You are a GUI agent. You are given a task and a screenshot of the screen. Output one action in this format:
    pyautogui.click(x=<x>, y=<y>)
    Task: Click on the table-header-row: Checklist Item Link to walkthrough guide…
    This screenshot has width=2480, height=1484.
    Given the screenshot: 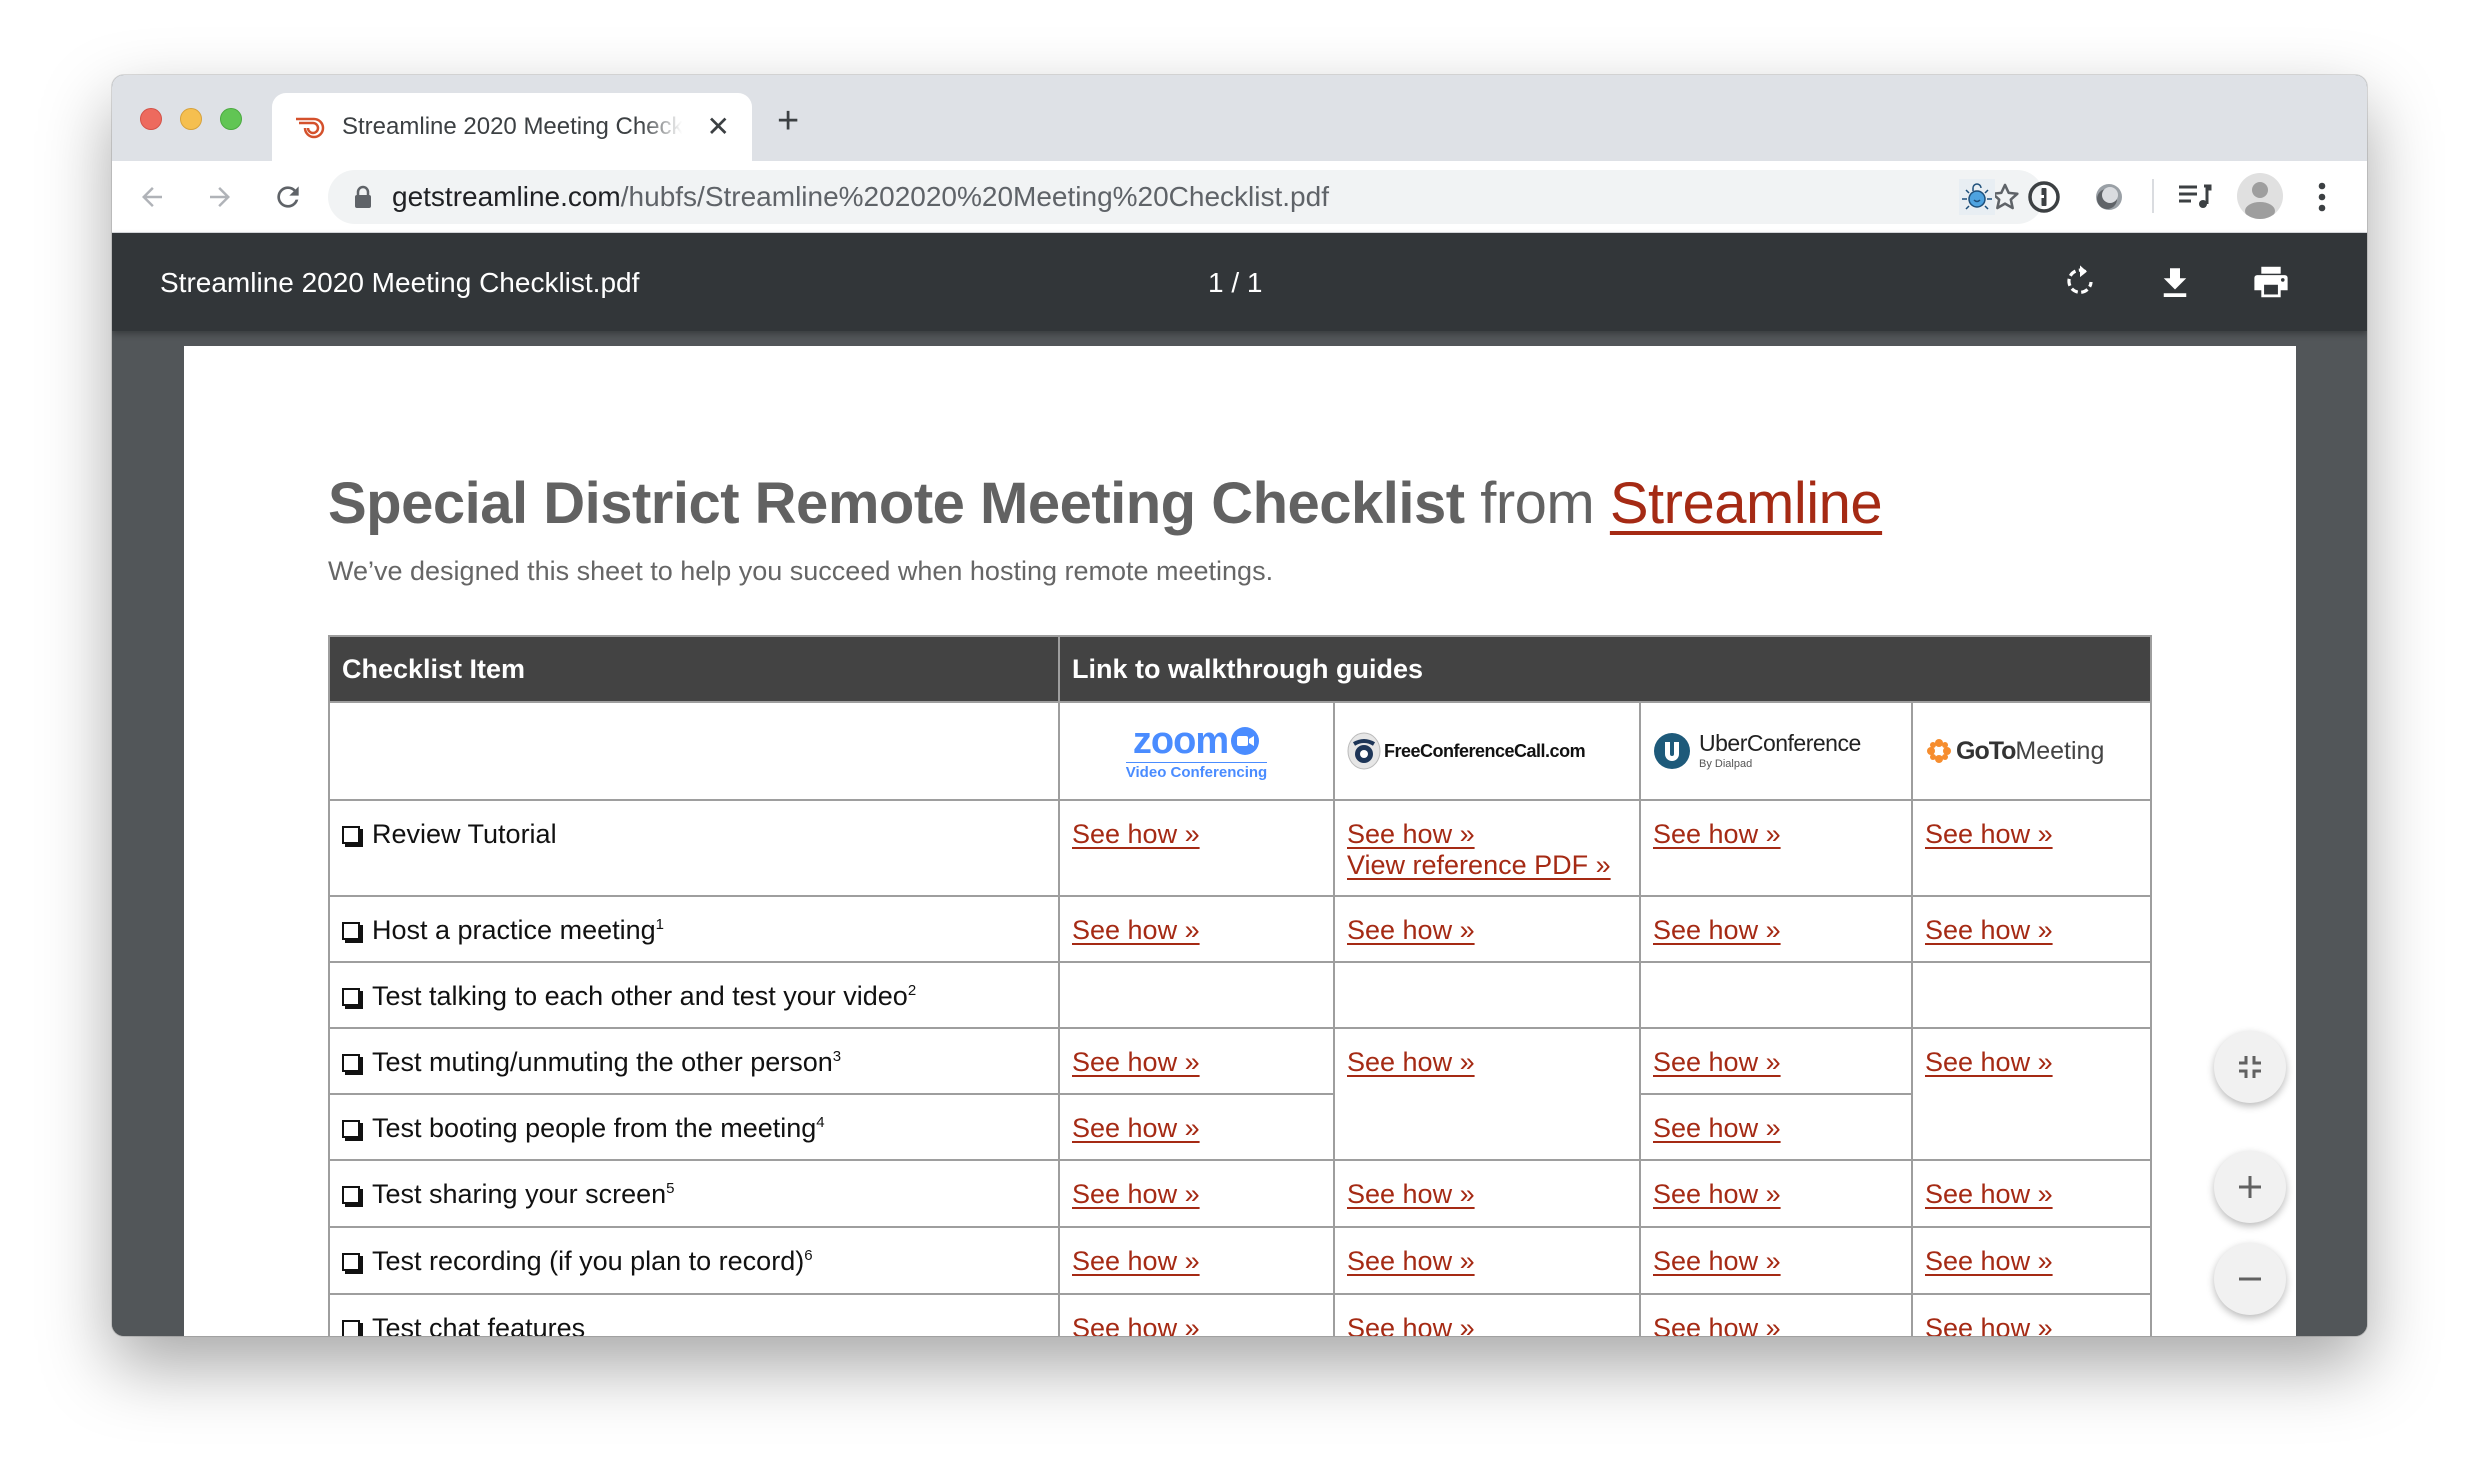 What is the action you would take?
    pyautogui.click(x=1240, y=669)
    